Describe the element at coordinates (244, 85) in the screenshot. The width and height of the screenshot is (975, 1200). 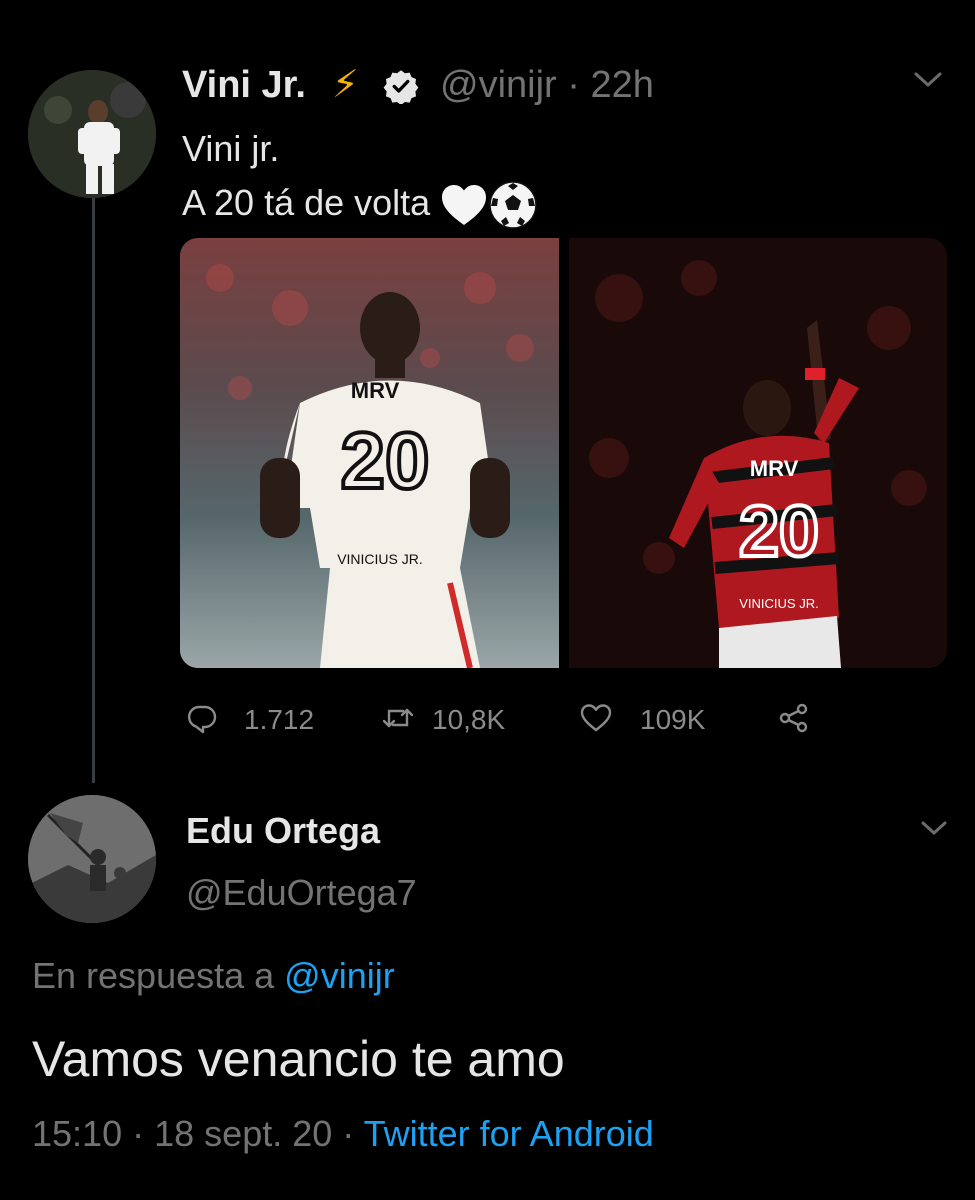
I see `author-name: Vini Jr.` at that location.